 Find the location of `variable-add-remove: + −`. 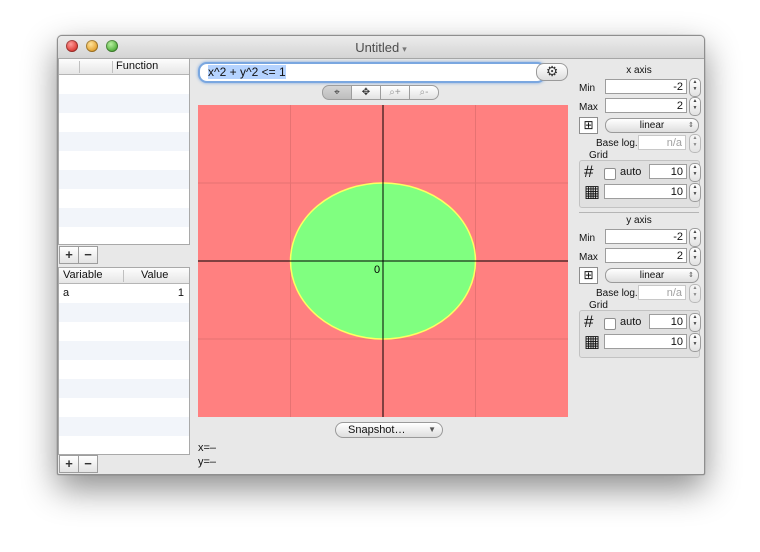

variable-add-remove: + − is located at coordinates (78, 464).